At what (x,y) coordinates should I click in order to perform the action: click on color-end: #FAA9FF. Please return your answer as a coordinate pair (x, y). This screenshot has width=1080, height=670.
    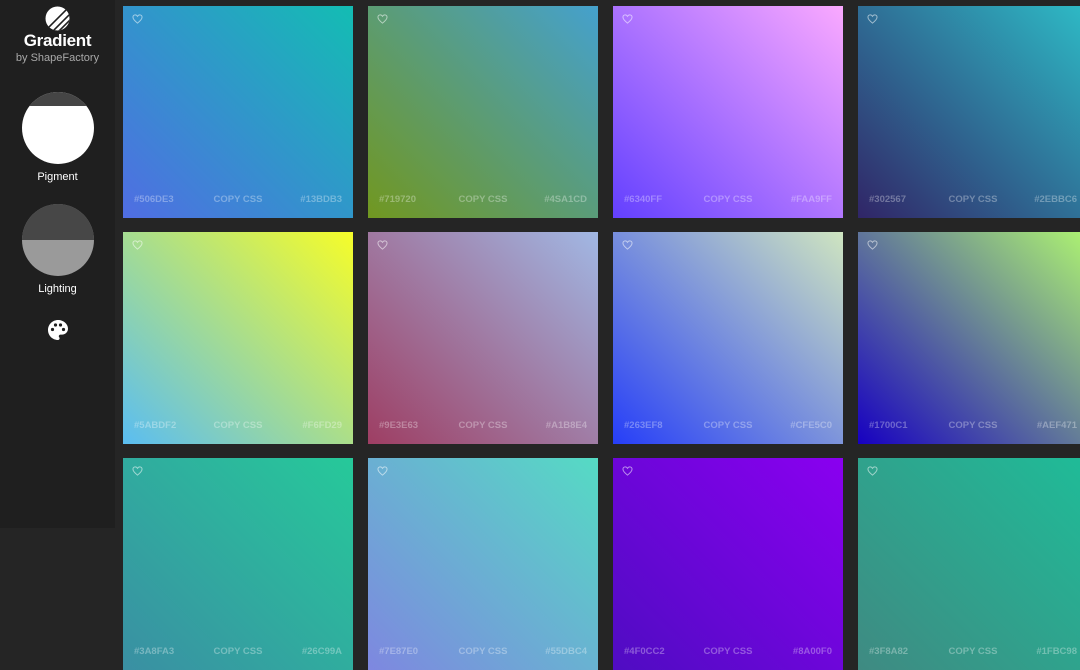
    Looking at the image, I should click on (811, 199).